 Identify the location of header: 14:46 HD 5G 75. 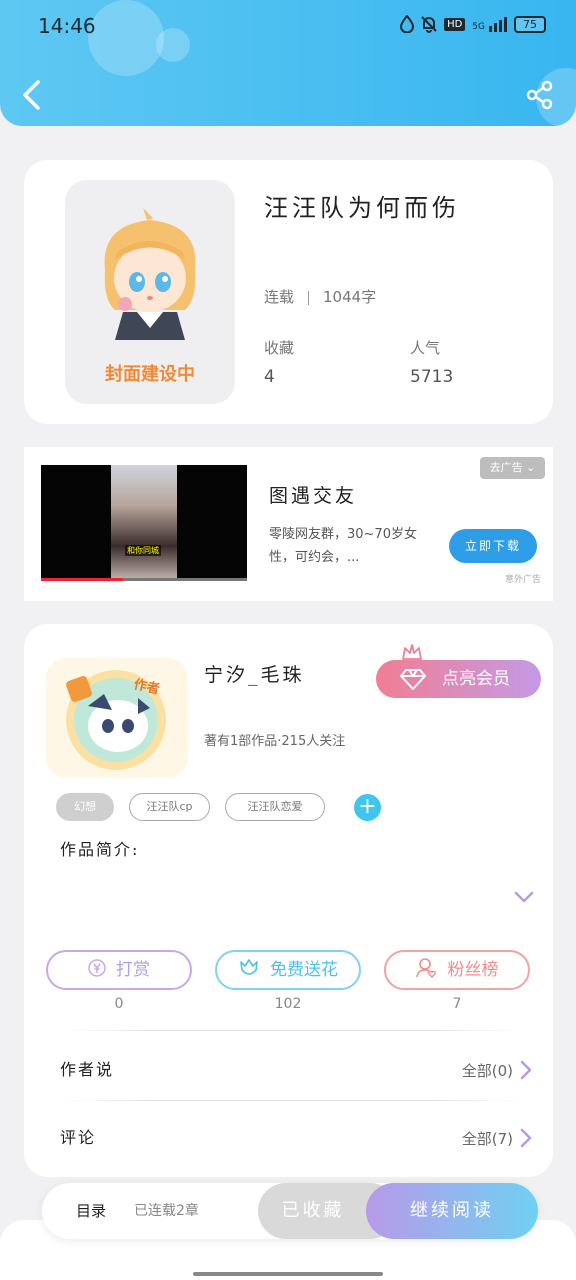
(288, 63).